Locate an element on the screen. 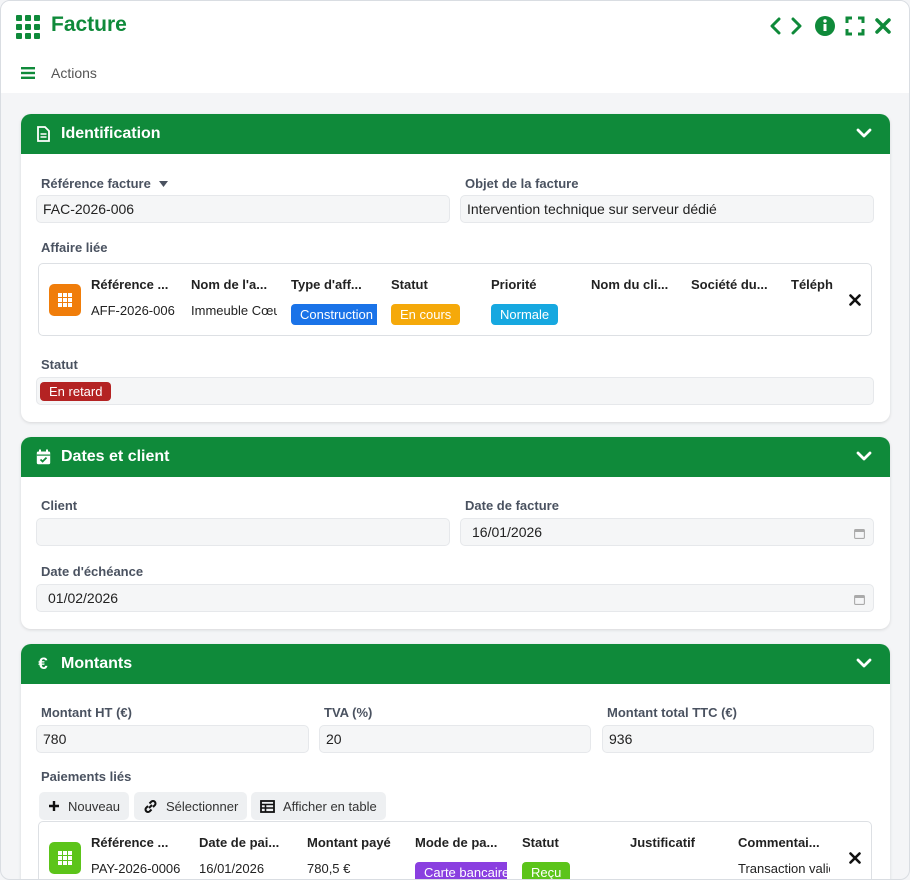 The width and height of the screenshot is (910, 880). statut-label: Statut is located at coordinates (59, 364).